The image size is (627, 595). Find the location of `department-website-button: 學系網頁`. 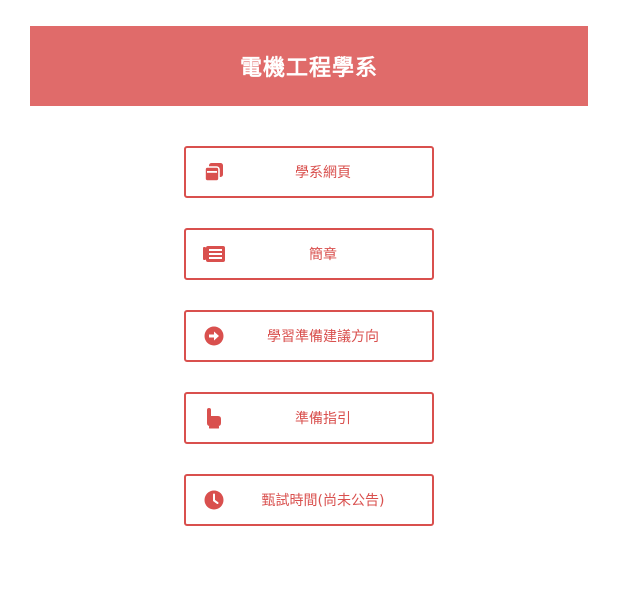

department-website-button: 學系網頁 is located at coordinates (309, 172).